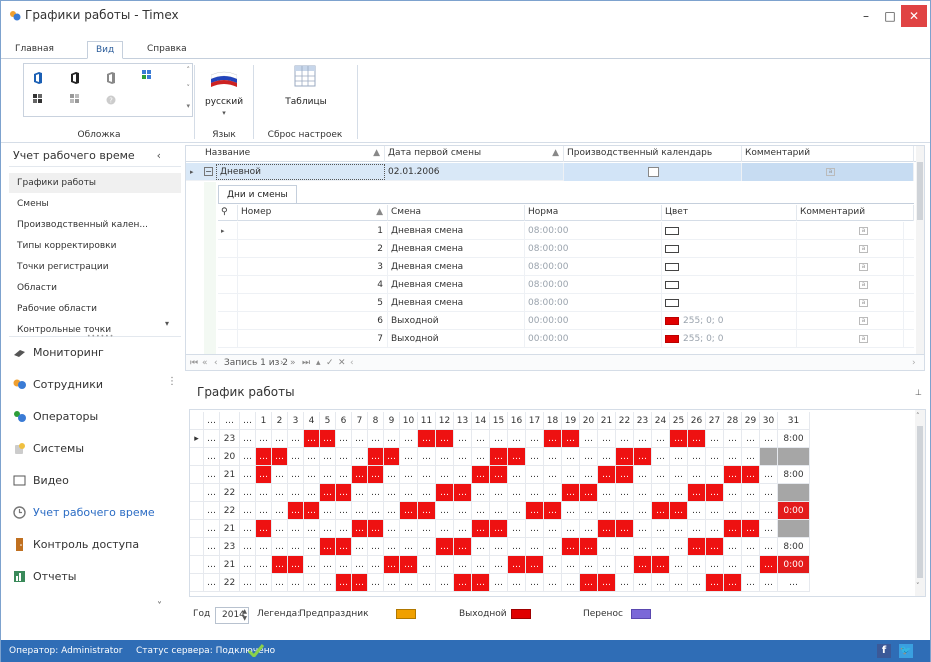 This screenshot has height=662, width=931. I want to click on sidebar-item-work-areas: Рабочие области, so click(95, 309).